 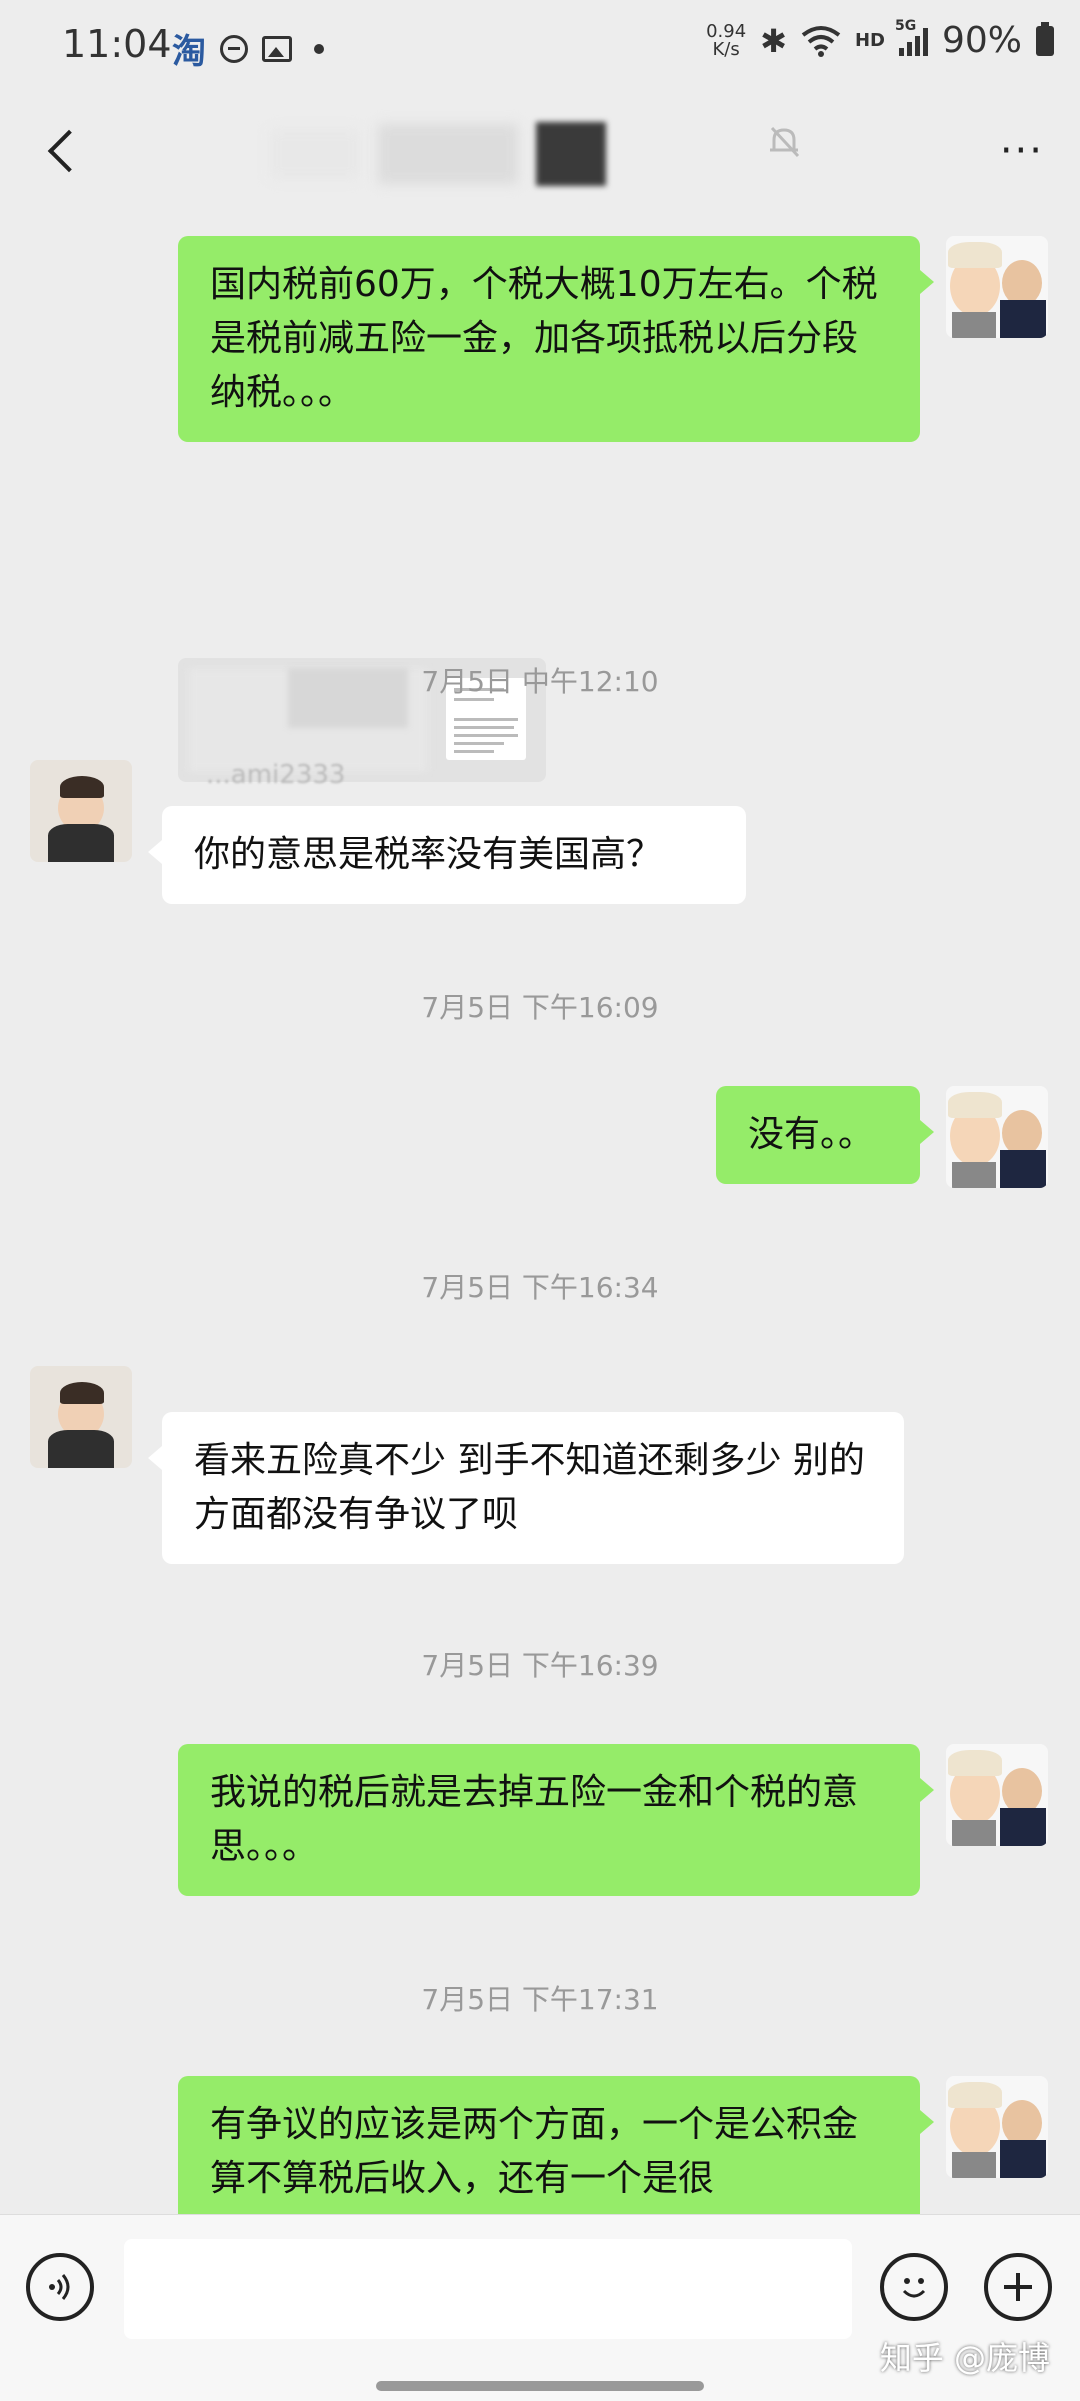 What do you see at coordinates (488, 2289) in the screenshot?
I see `message-input` at bounding box center [488, 2289].